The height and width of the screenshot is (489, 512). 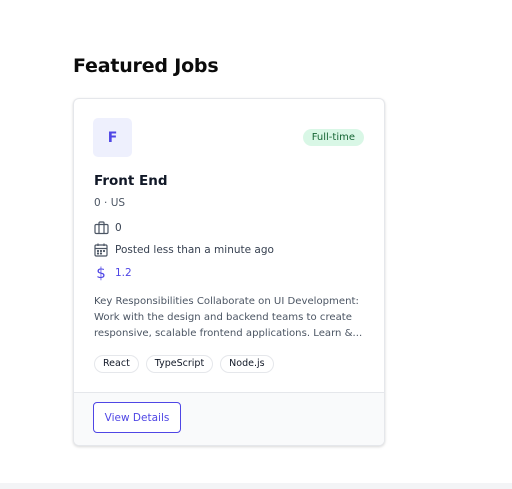 What do you see at coordinates (112, 137) in the screenshot?
I see `company-logo: F` at bounding box center [112, 137].